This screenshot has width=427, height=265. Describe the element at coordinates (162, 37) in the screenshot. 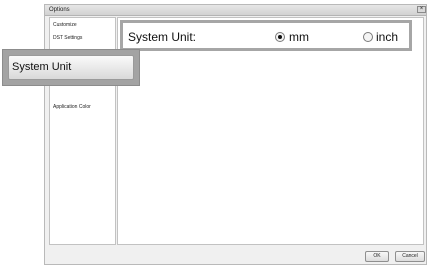

I see `system-unit-label: System Unit:` at that location.